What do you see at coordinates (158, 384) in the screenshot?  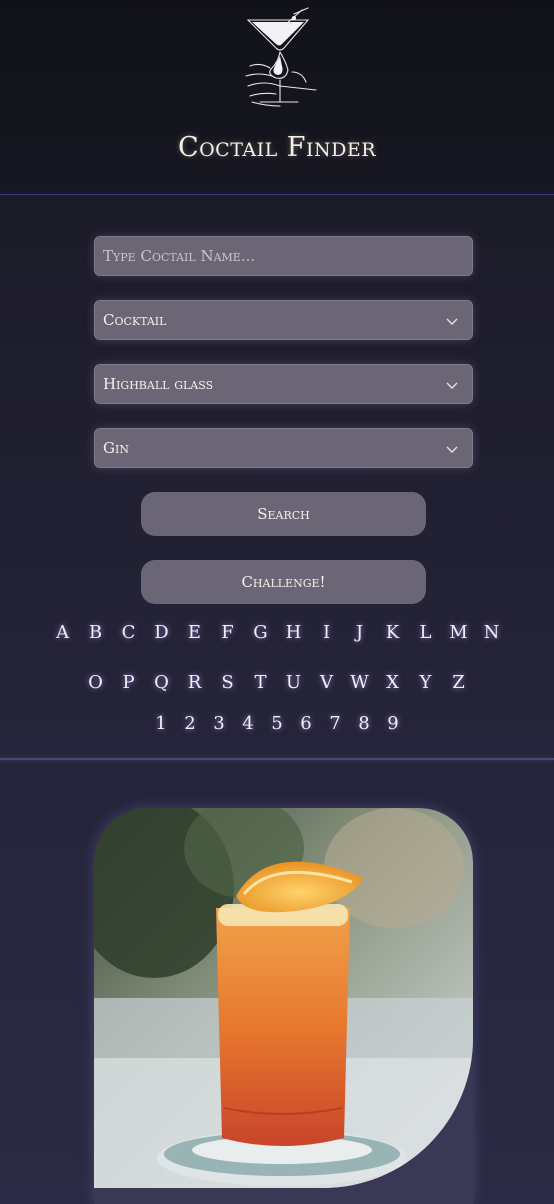 I see `glass-select-value: Highball glass` at bounding box center [158, 384].